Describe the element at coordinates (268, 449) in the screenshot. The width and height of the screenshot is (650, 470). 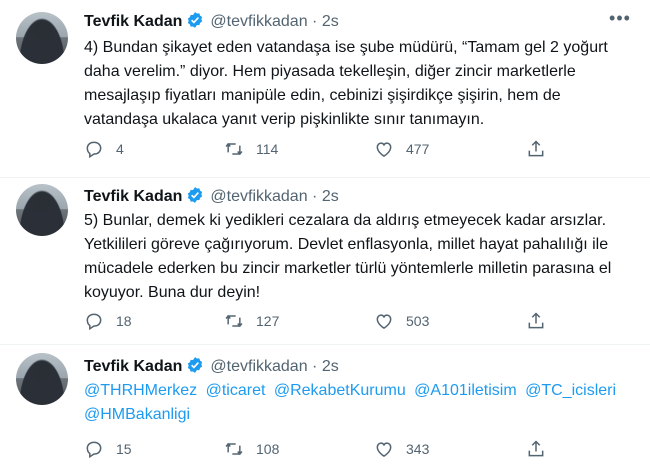
I see `retweet-count: 108` at that location.